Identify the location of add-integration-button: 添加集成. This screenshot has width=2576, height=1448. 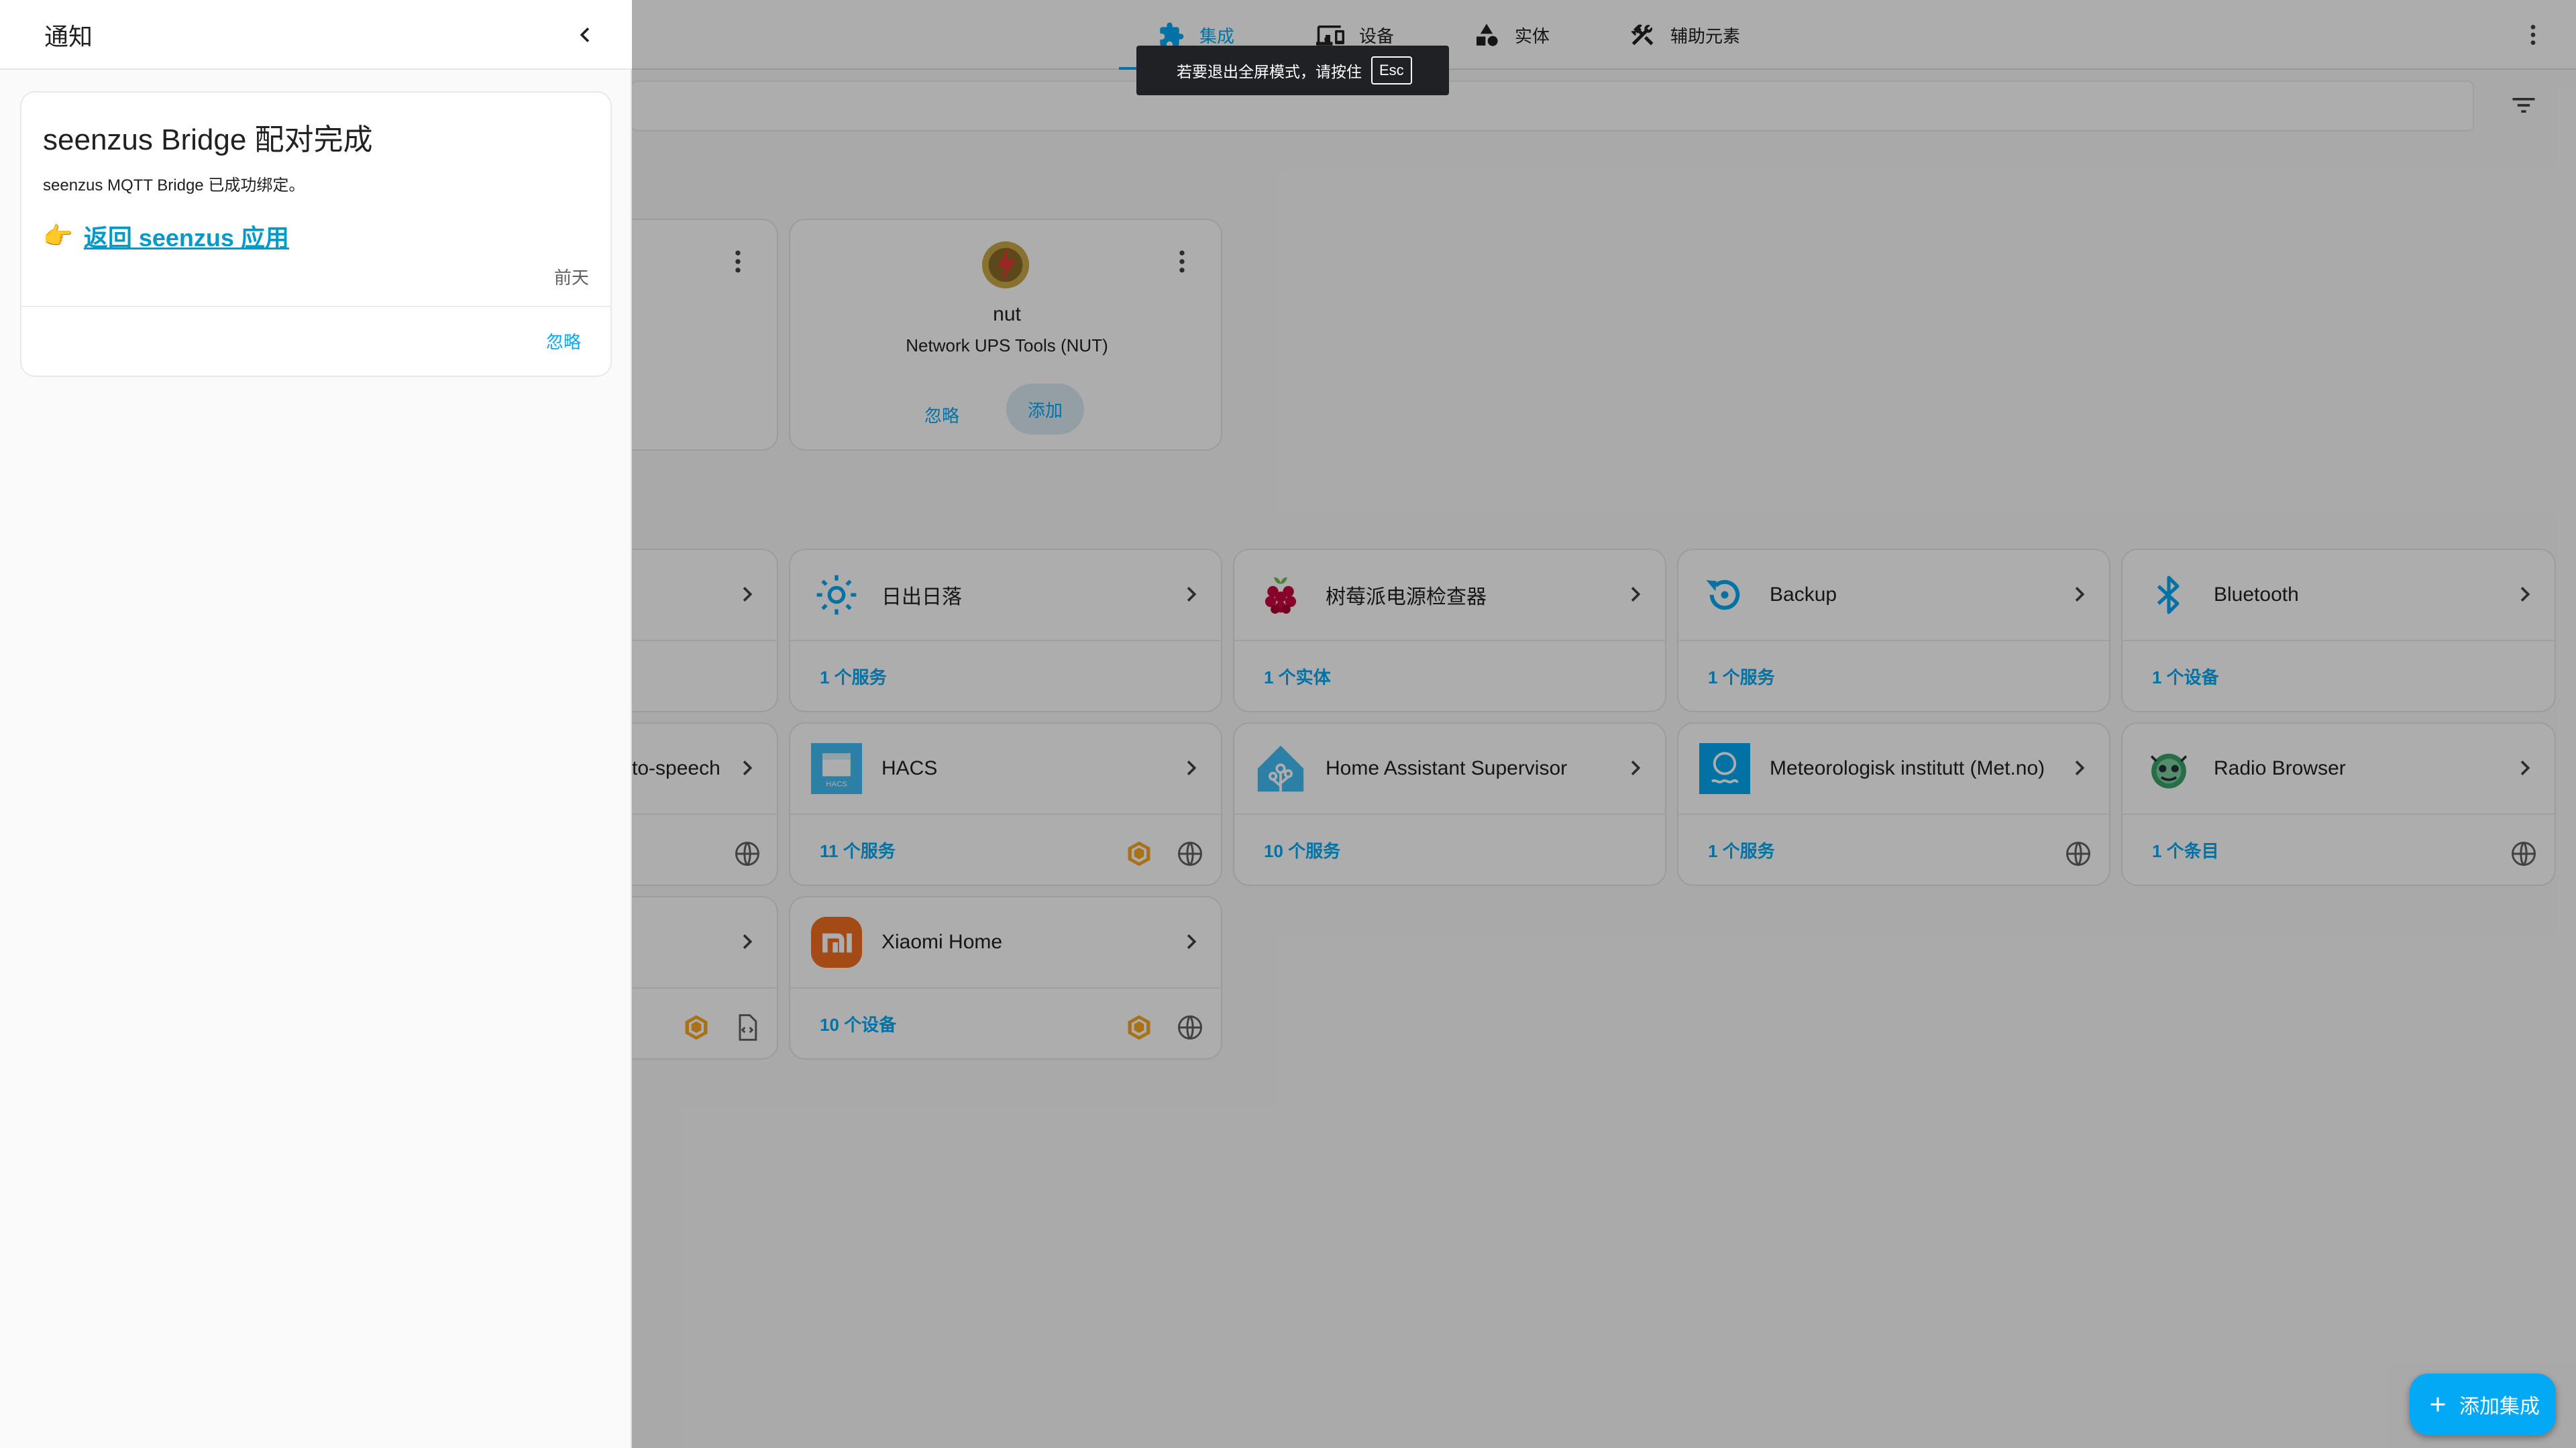
(2483, 1404).